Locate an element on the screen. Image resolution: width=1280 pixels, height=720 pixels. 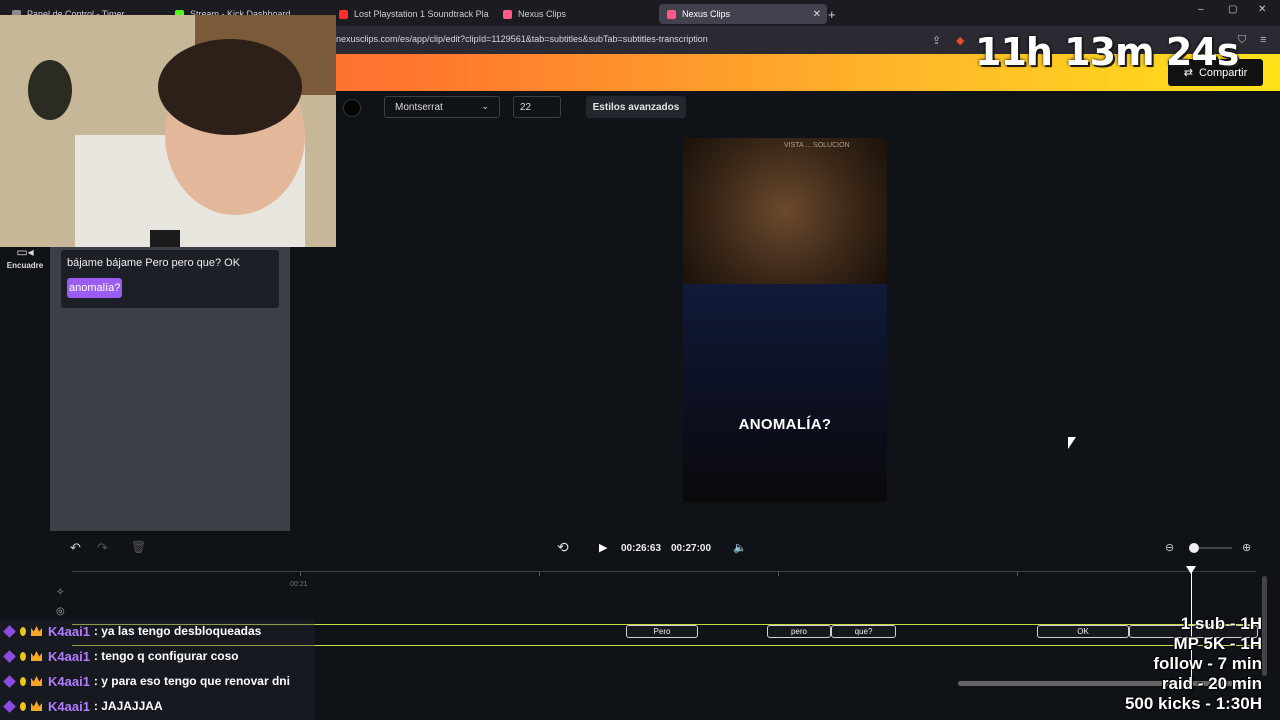
mouse-cursor is located at coordinates (1072, 443).